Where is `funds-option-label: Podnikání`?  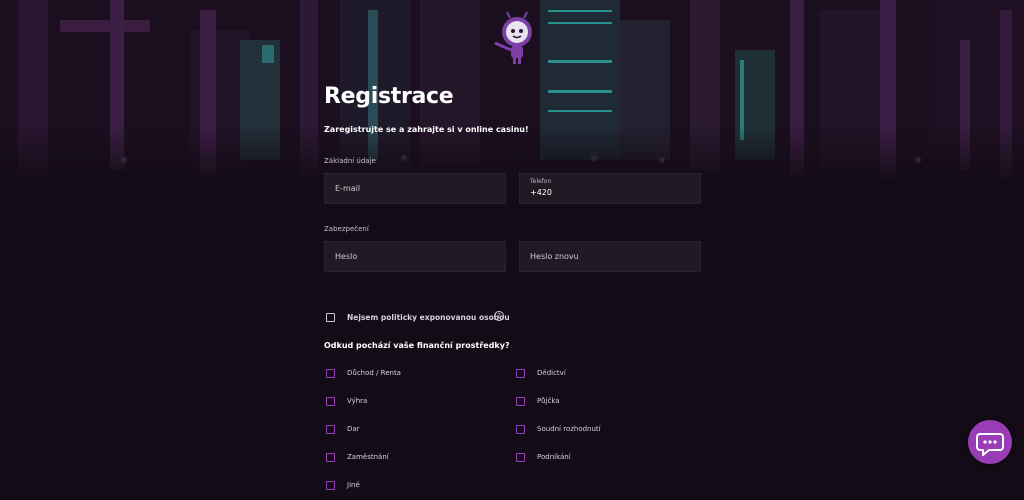
funds-option-label: Podnikání is located at coordinates (554, 457).